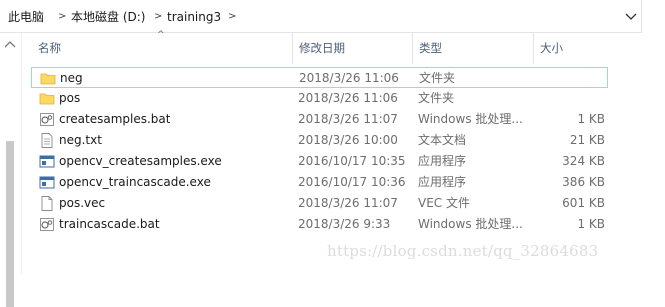 Image resolution: width=665 pixels, height=307 pixels. Describe the element at coordinates (26, 17) in the screenshot. I see `breadcrumb-this-pc: 此电脑` at that location.